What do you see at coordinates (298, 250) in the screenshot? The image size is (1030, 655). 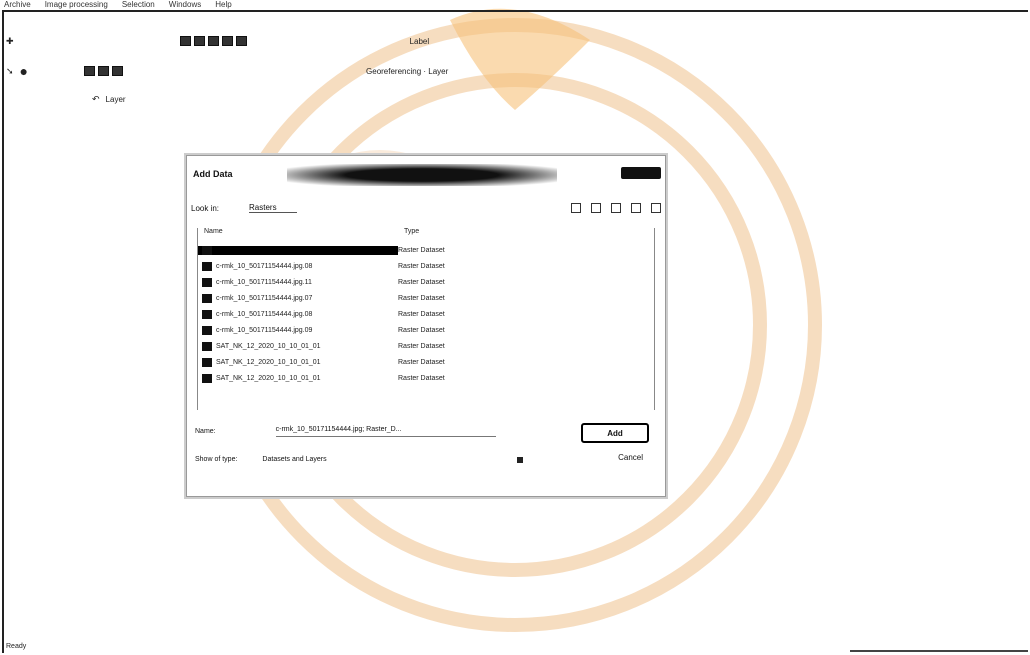 I see `file-name-cell` at bounding box center [298, 250].